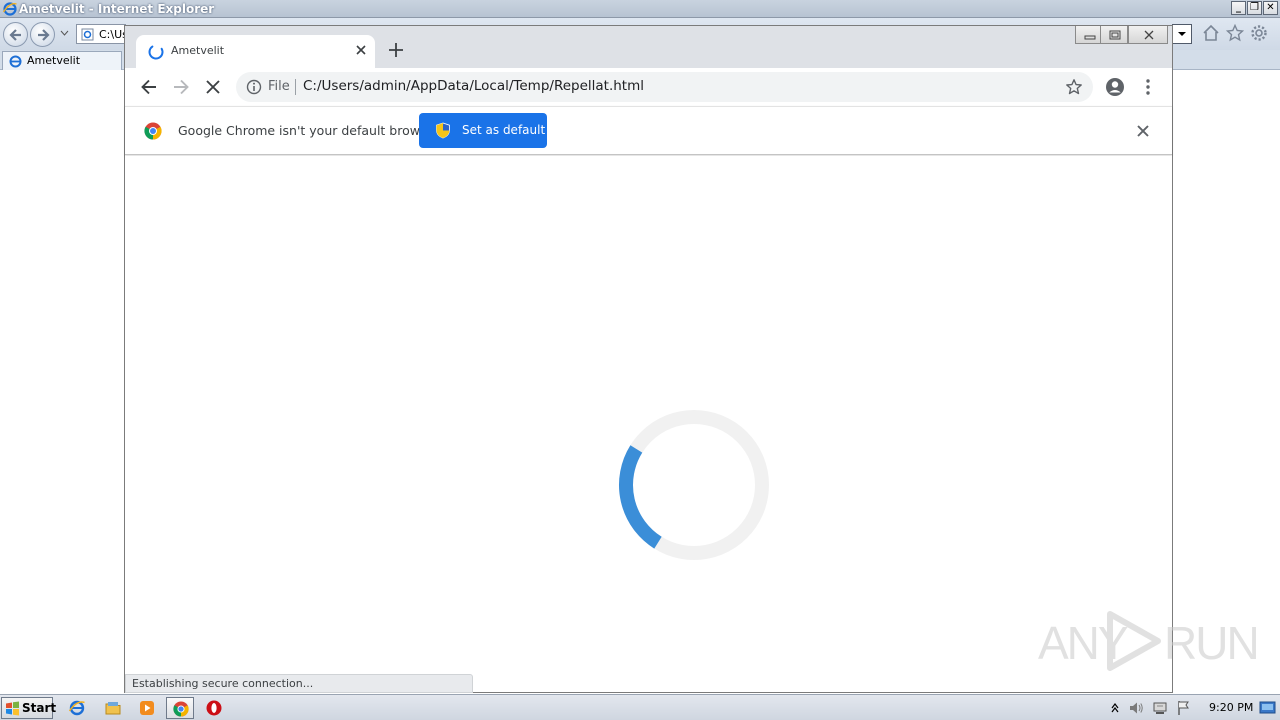  I want to click on loader-arc, so click(694, 485).